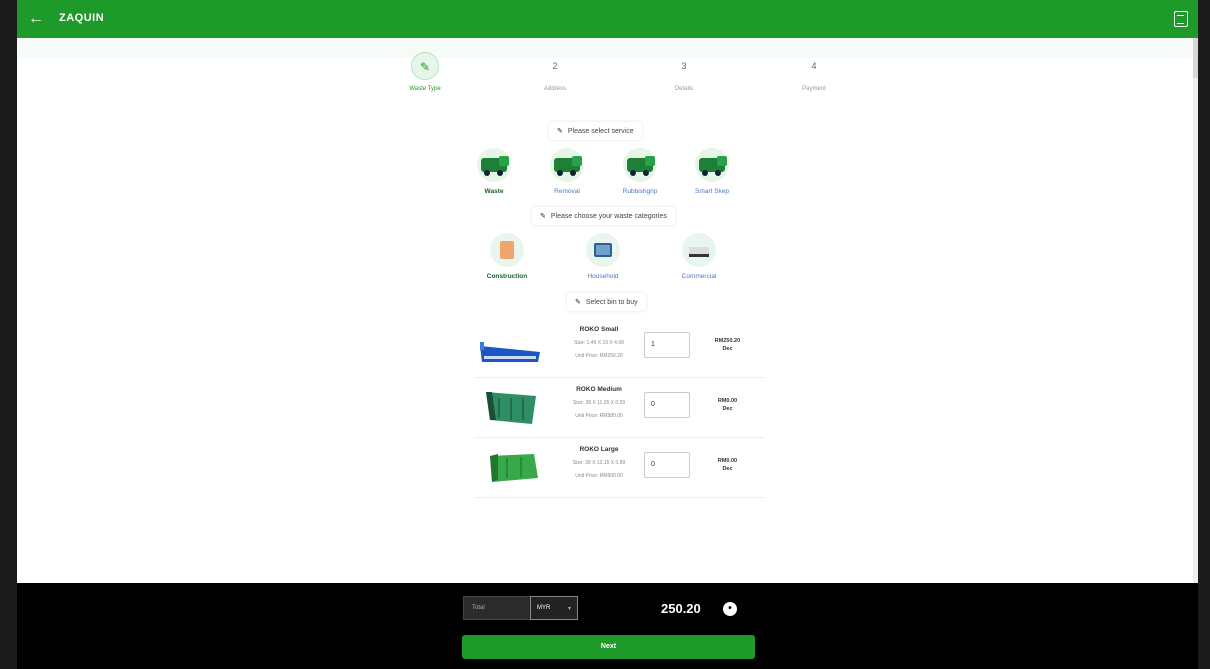 The height and width of the screenshot is (669, 1210). I want to click on service-waste: Waste, so click(494, 171).